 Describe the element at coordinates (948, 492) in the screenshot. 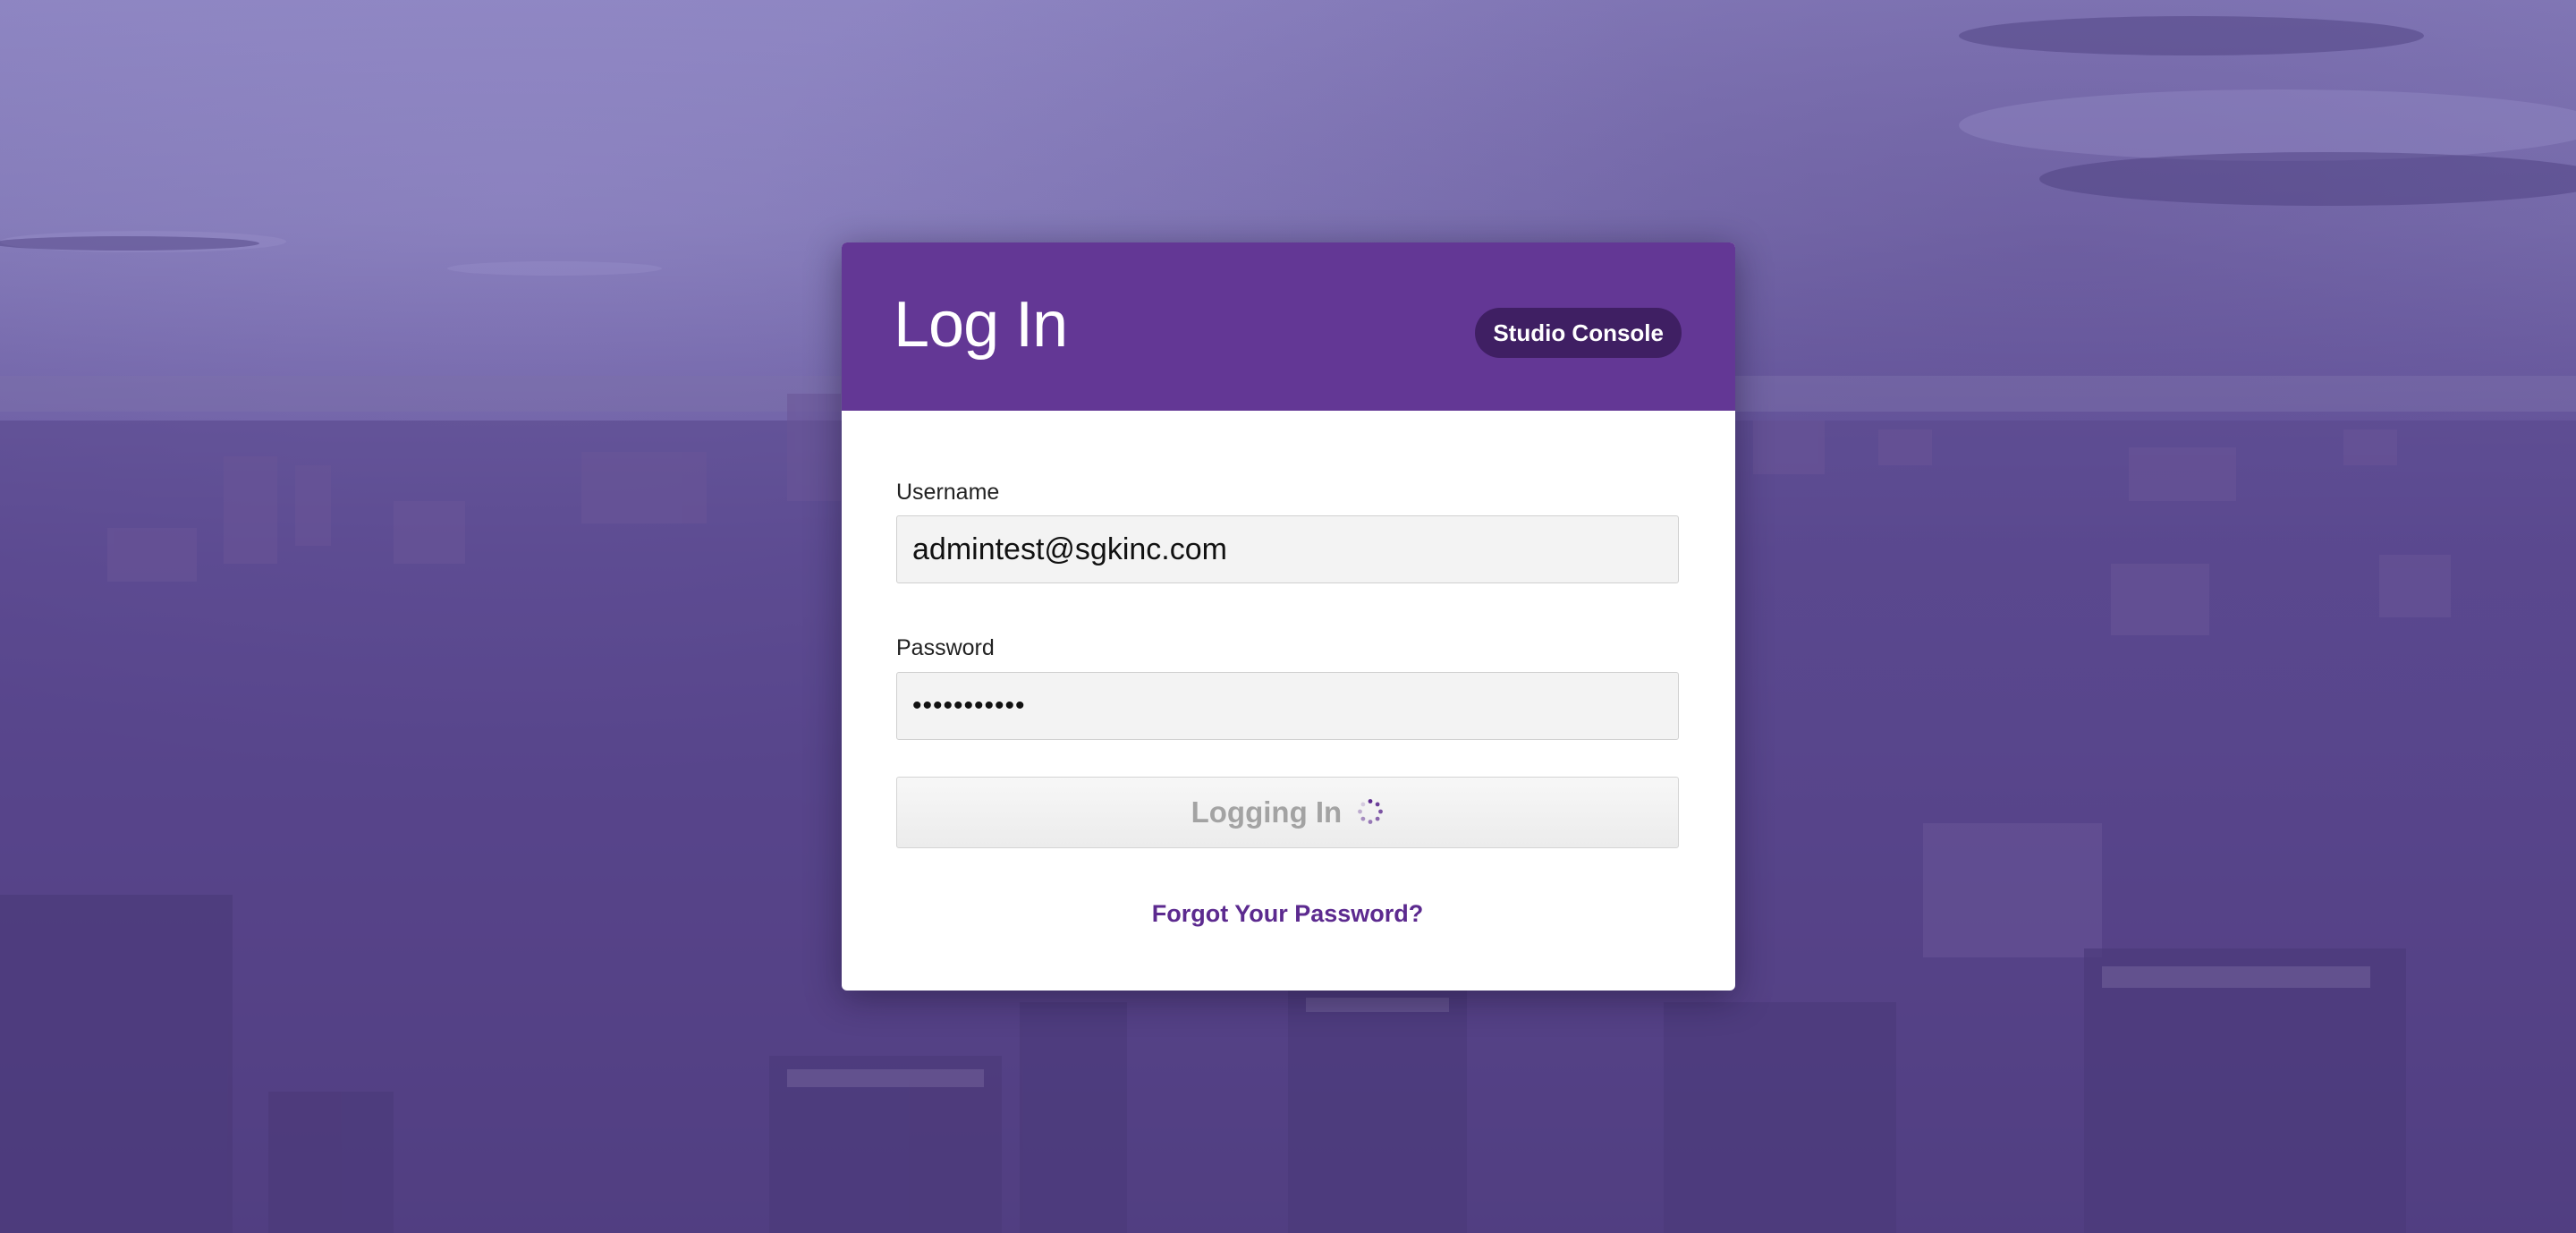

I see `username-label: Username` at that location.